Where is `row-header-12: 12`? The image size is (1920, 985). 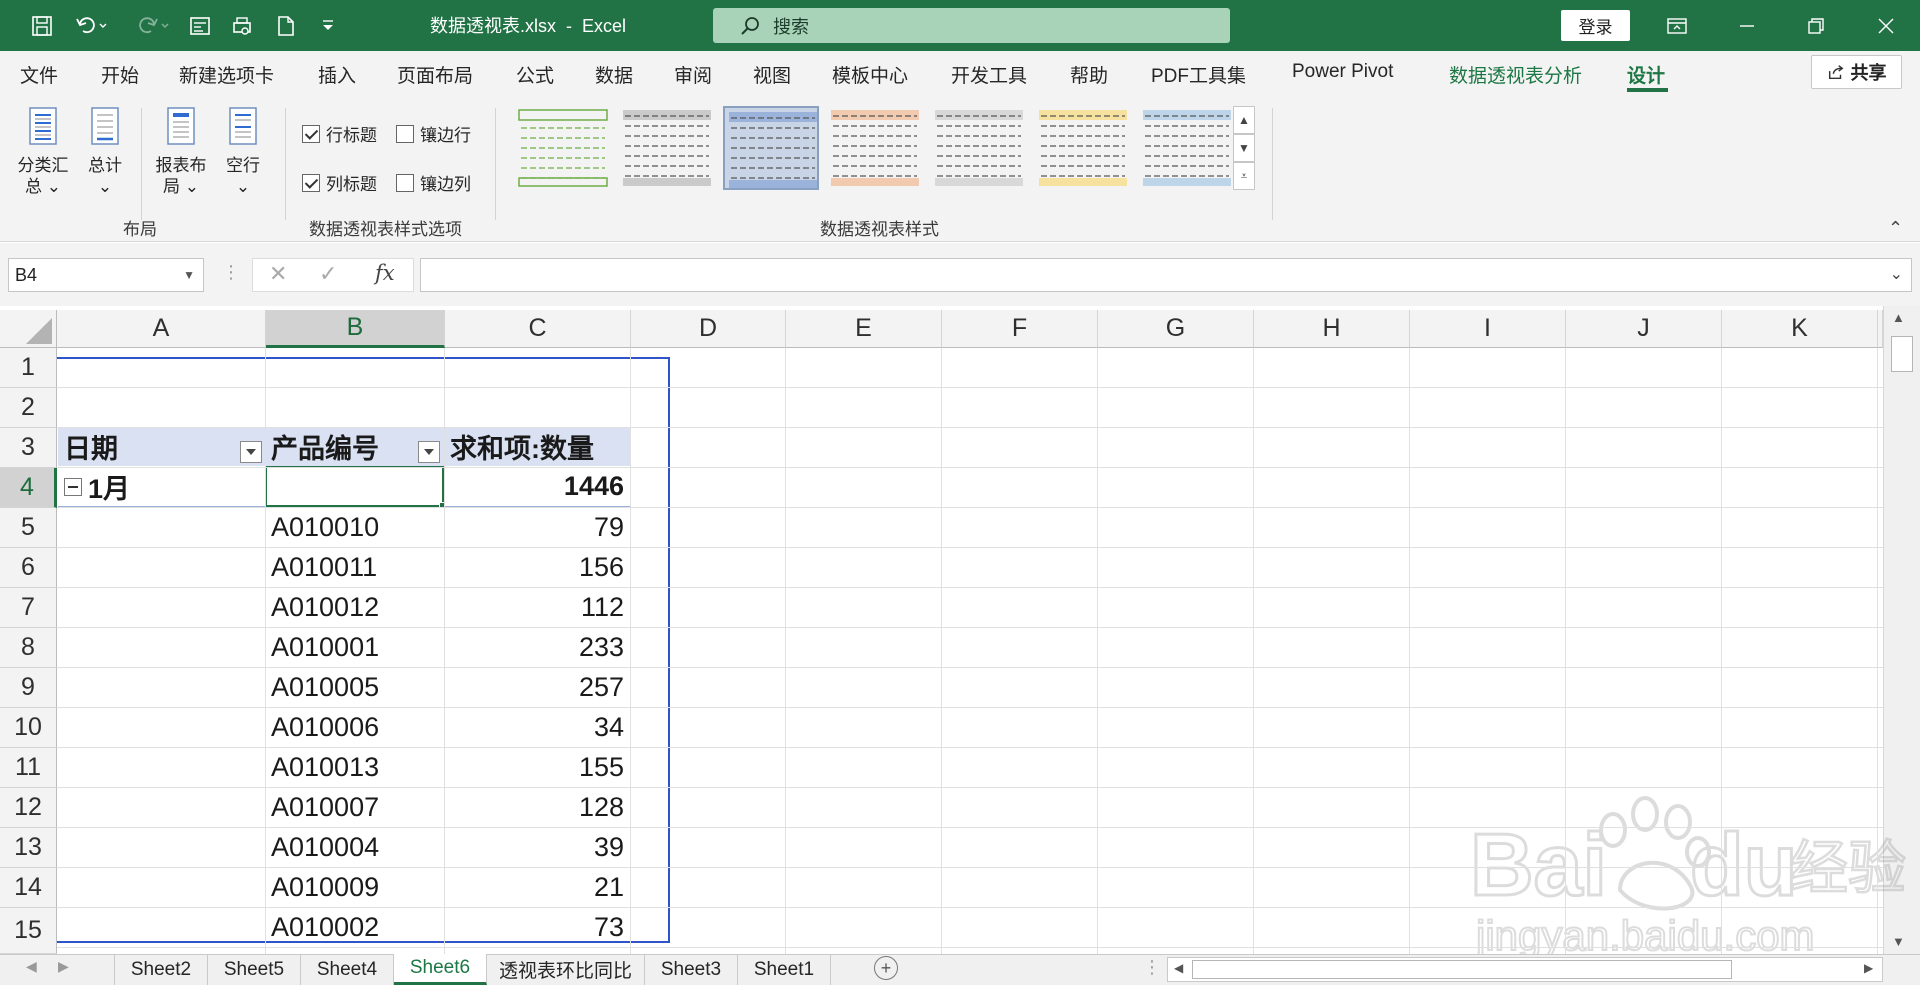 row-header-12: 12 is located at coordinates (28, 808).